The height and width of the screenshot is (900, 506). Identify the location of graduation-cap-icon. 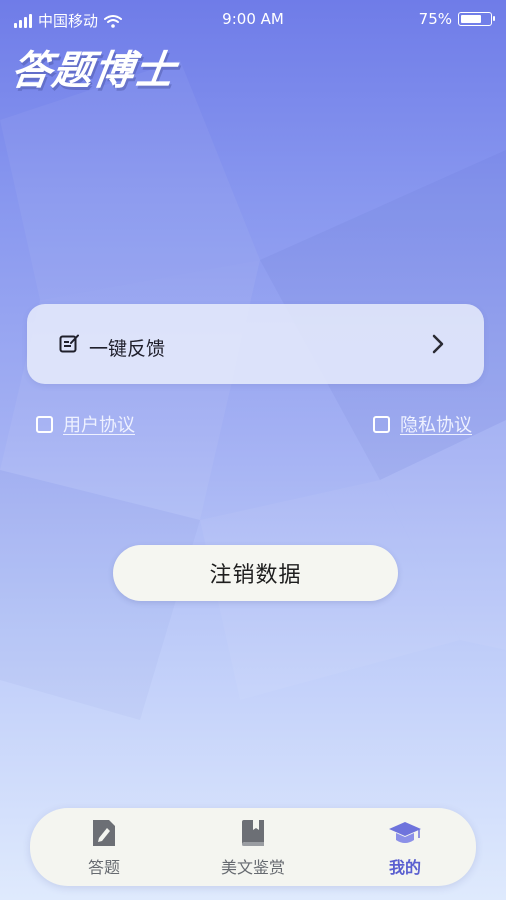
(405, 832).